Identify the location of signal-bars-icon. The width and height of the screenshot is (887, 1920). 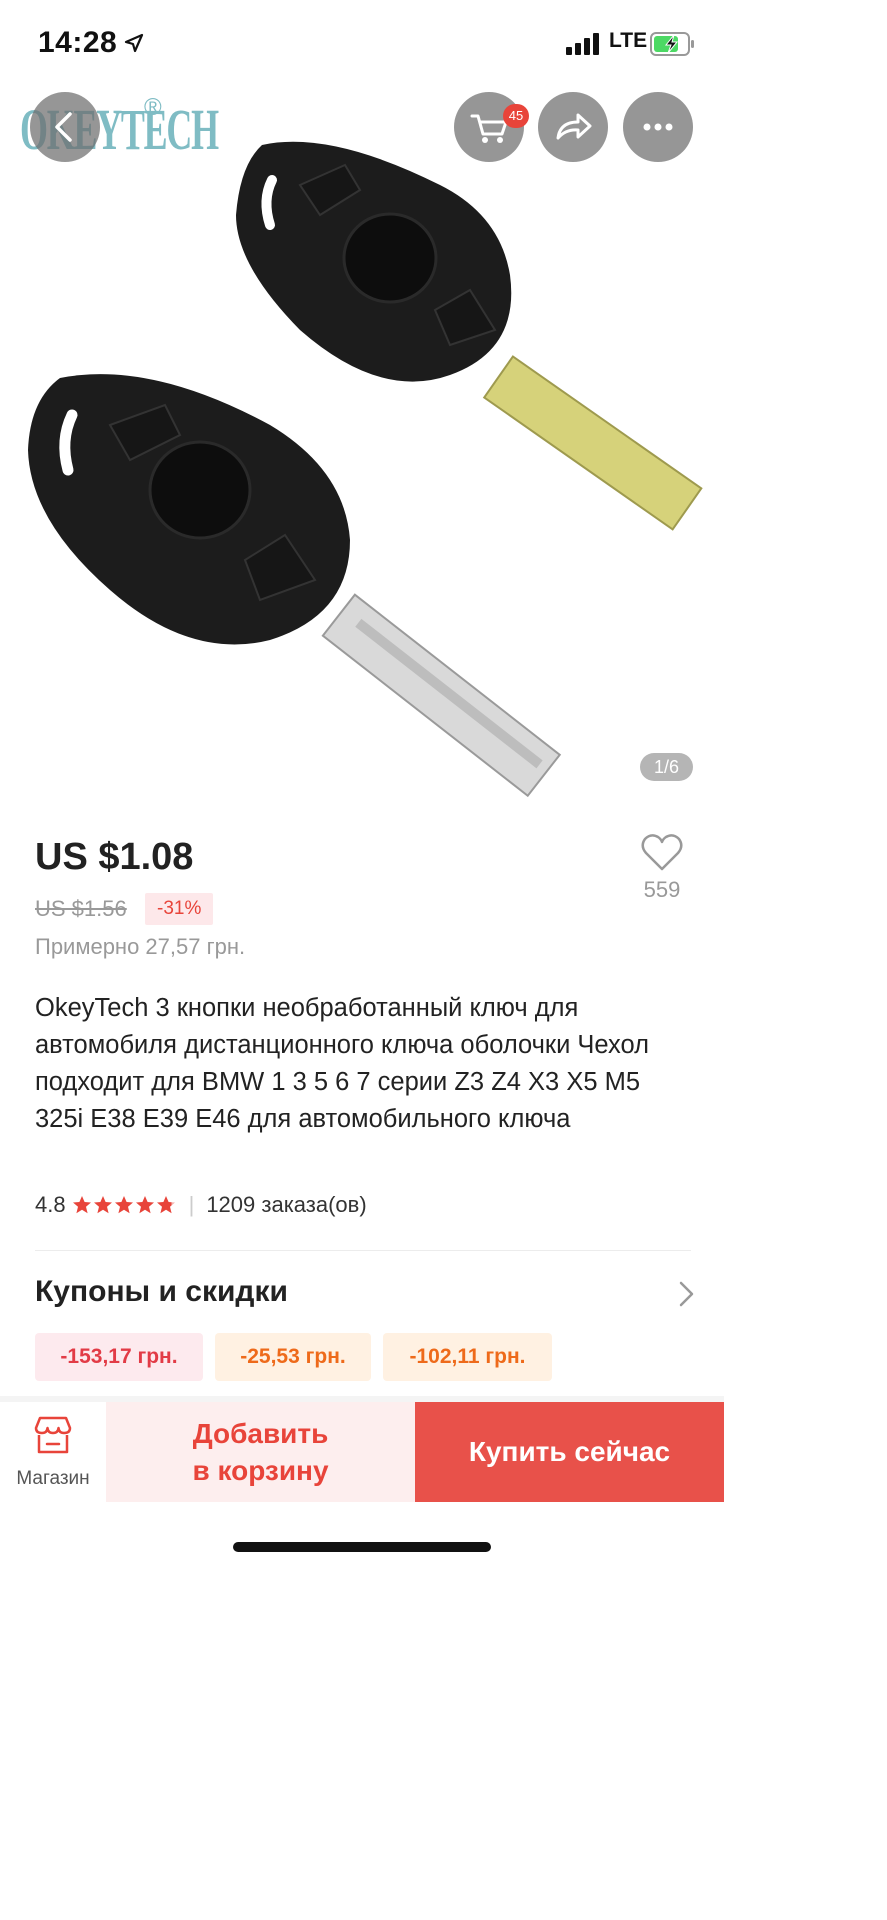
(582, 44).